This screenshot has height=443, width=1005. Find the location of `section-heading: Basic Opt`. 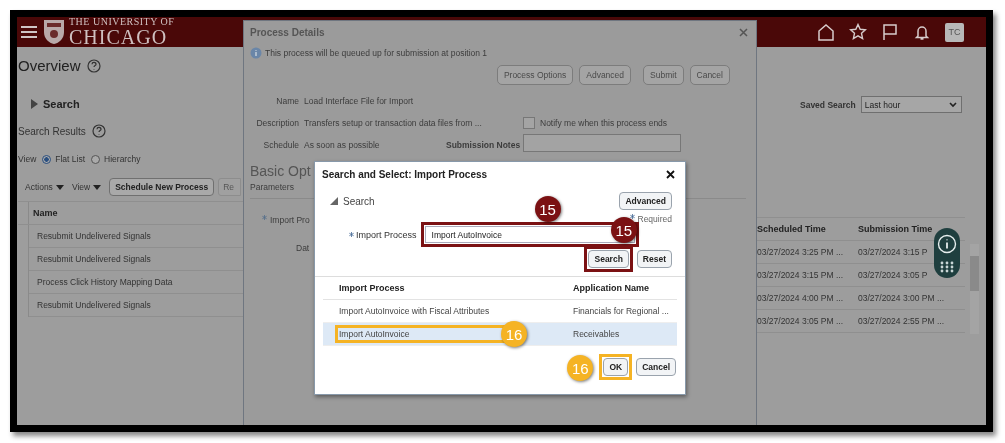

section-heading: Basic Opt is located at coordinates (280, 171).